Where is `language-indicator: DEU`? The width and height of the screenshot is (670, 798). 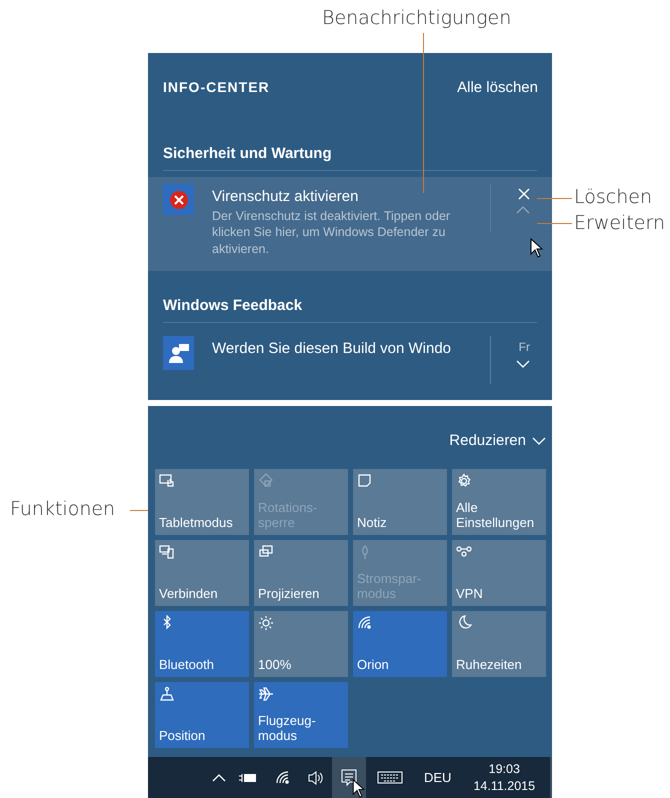
language-indicator: DEU is located at coordinates (438, 777).